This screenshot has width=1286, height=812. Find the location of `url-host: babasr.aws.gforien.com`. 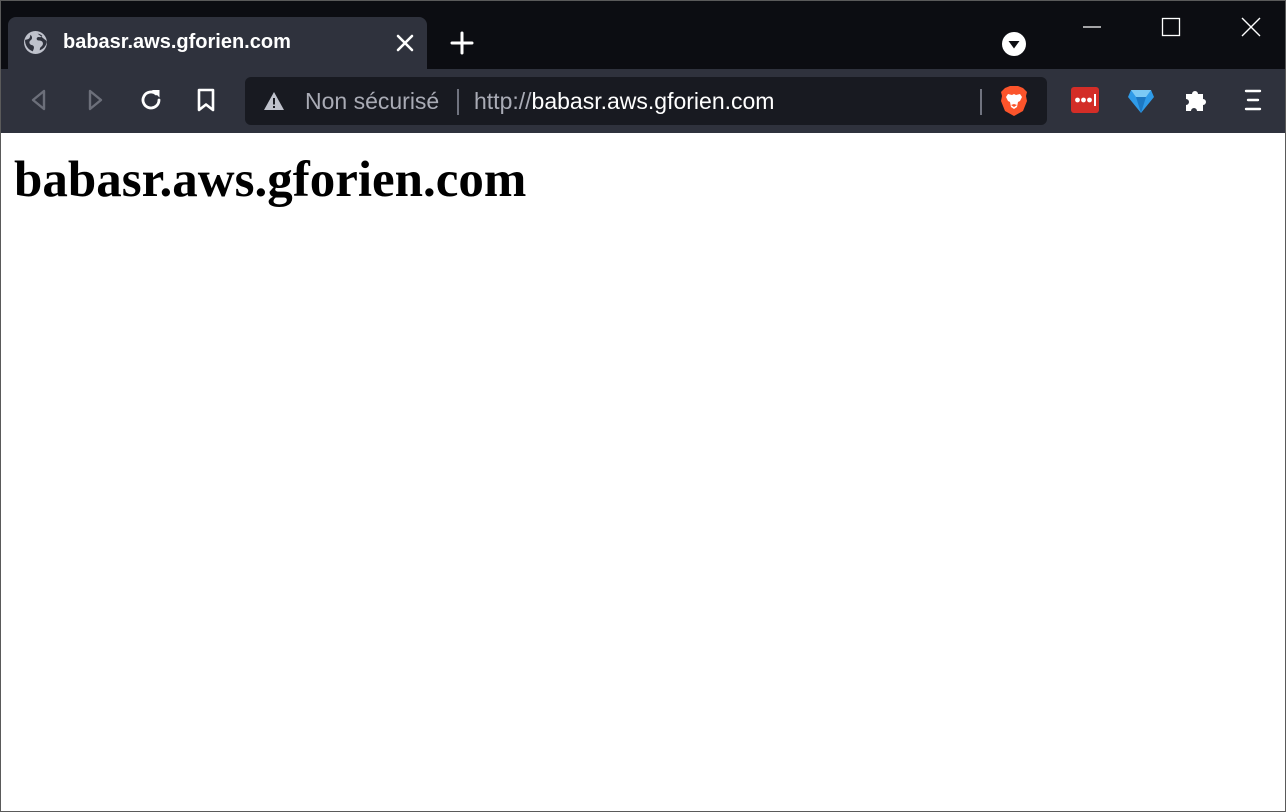

url-host: babasr.aws.gforien.com is located at coordinates (653, 101).